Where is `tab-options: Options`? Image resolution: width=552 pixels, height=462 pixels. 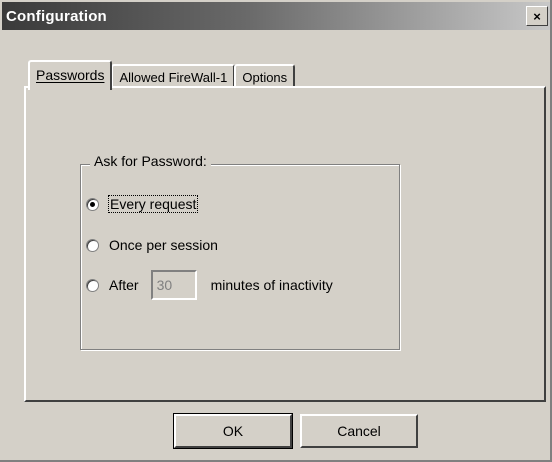 tab-options: Options is located at coordinates (265, 76).